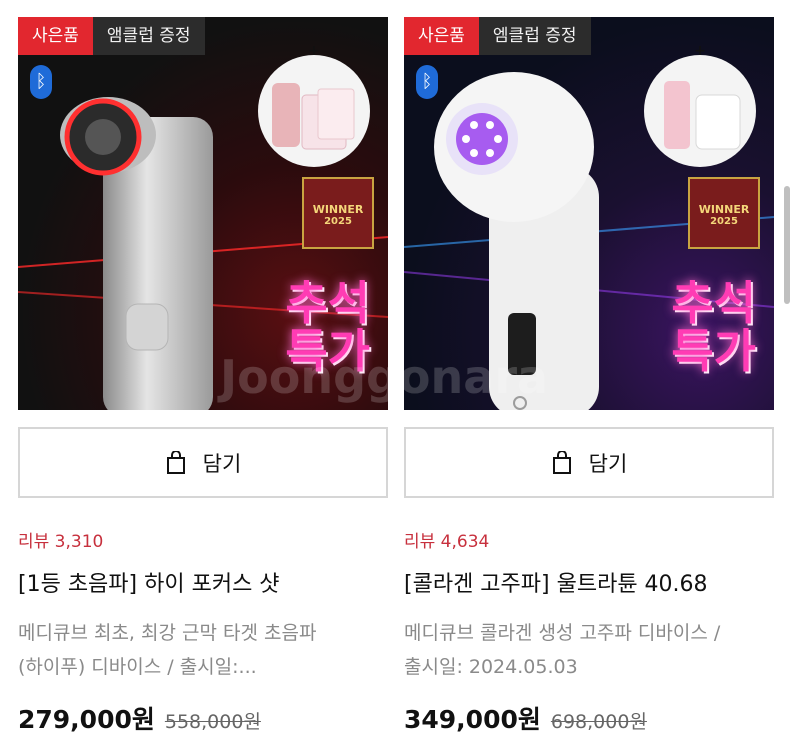 This screenshot has width=794, height=750. I want to click on watermark: Joonggonara, so click(384, 377).